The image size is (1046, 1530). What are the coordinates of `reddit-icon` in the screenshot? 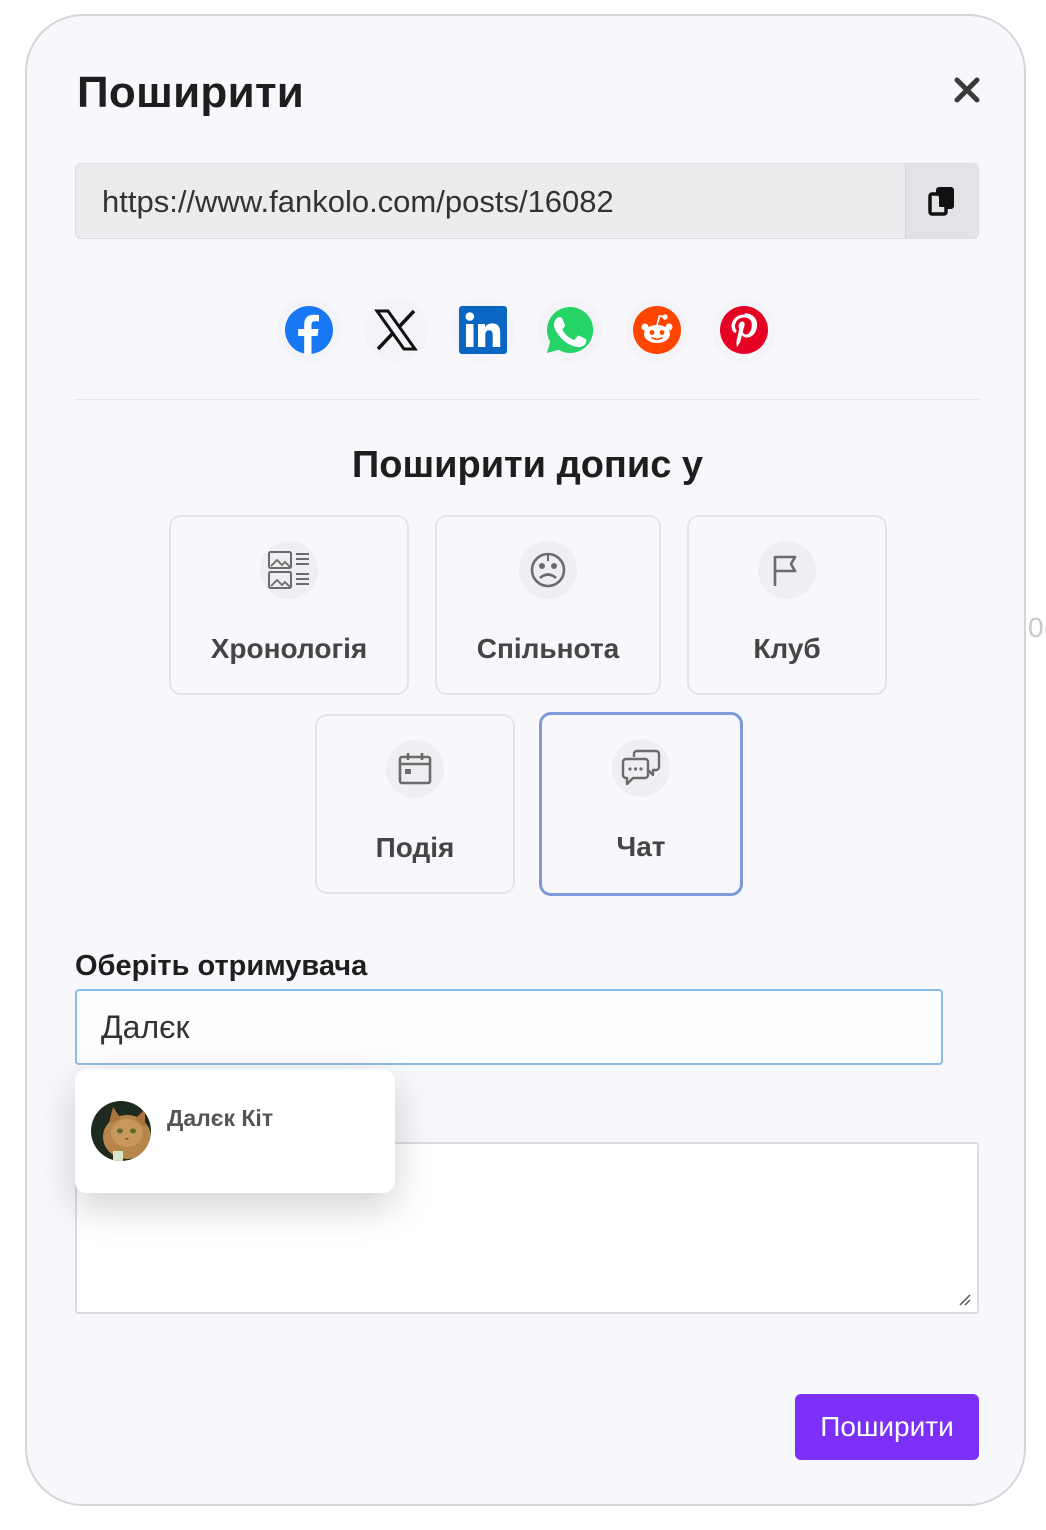 It's located at (657, 330).